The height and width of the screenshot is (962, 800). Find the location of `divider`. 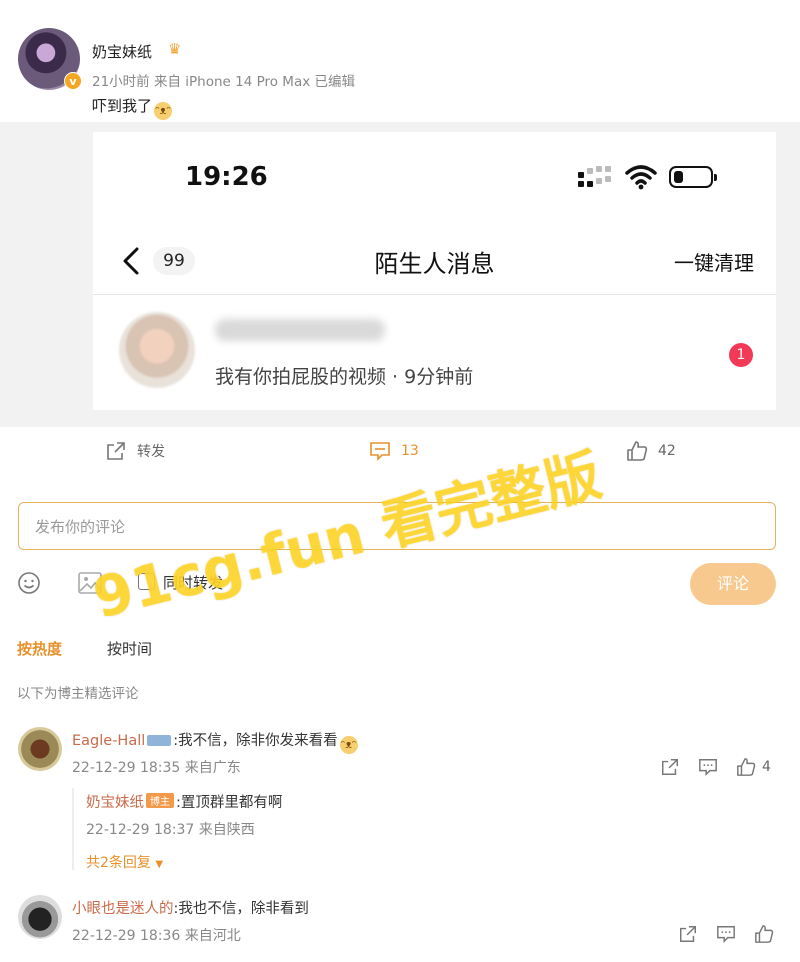

divider is located at coordinates (434, 294).